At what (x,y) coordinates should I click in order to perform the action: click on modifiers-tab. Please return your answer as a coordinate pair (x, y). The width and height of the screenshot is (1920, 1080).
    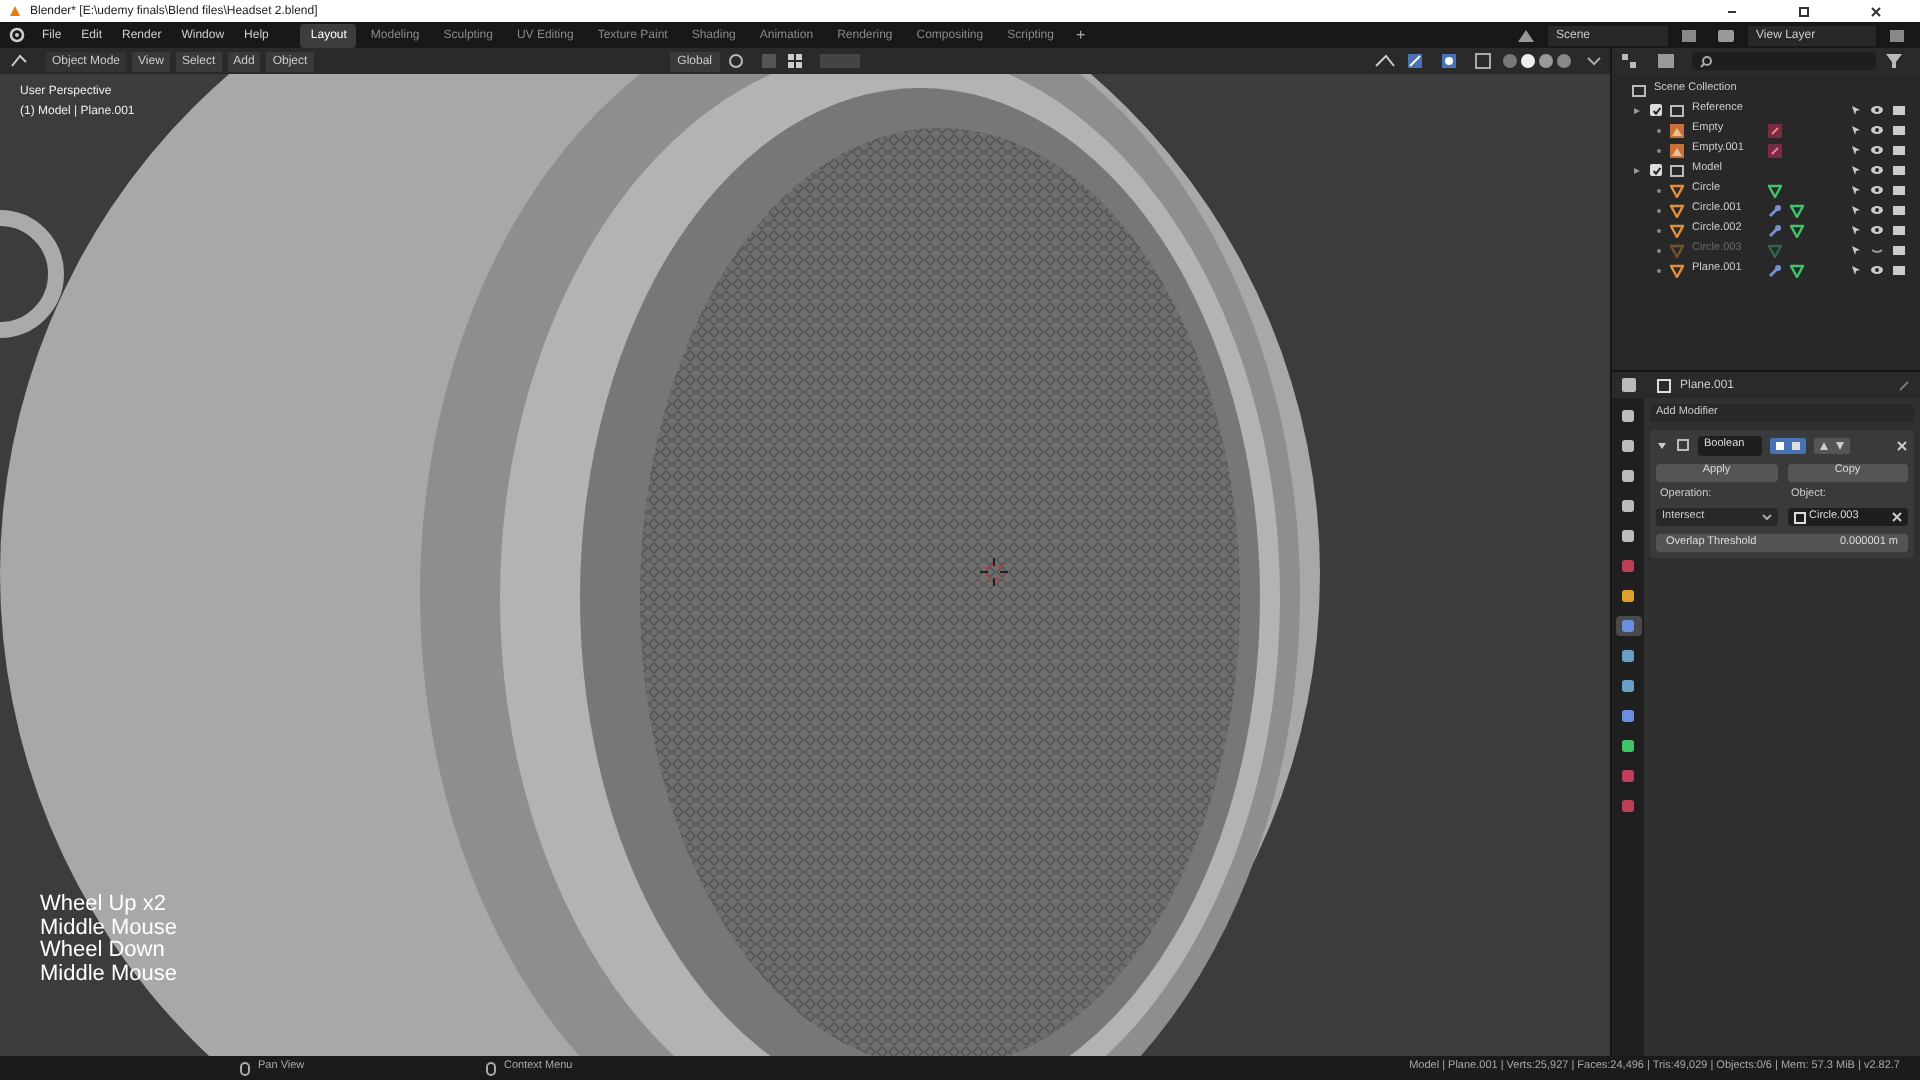
    Looking at the image, I should click on (1628, 626).